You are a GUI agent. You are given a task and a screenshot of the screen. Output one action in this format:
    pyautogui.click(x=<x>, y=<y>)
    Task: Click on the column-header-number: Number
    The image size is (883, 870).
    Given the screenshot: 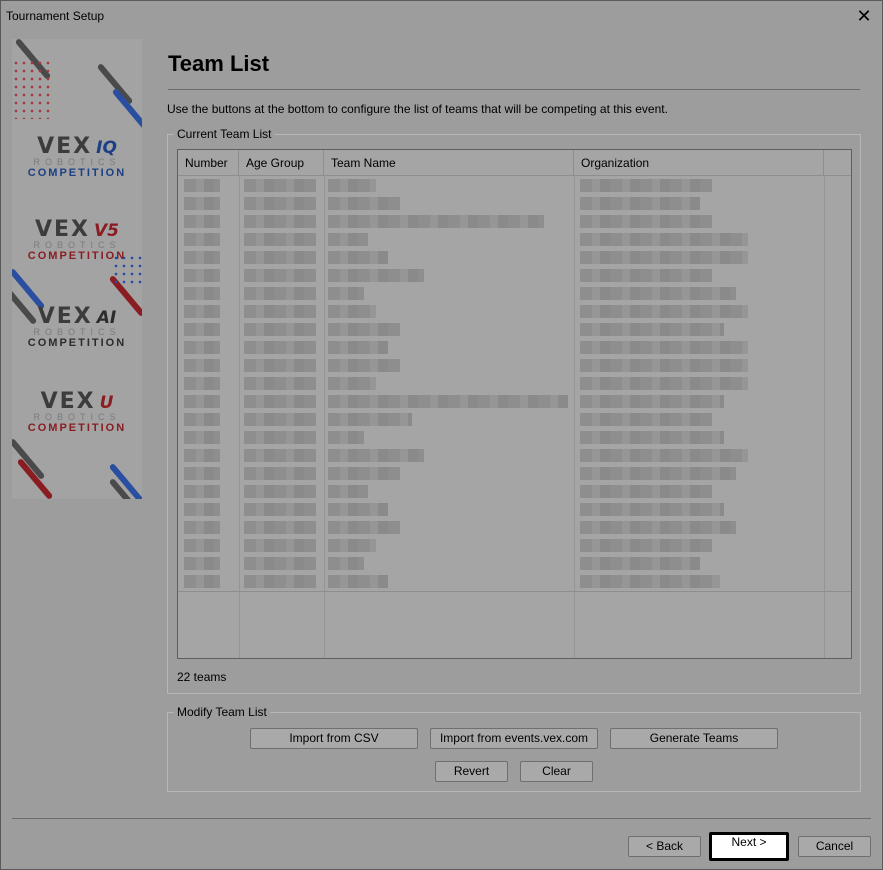 What is the action you would take?
    pyautogui.click(x=208, y=163)
    